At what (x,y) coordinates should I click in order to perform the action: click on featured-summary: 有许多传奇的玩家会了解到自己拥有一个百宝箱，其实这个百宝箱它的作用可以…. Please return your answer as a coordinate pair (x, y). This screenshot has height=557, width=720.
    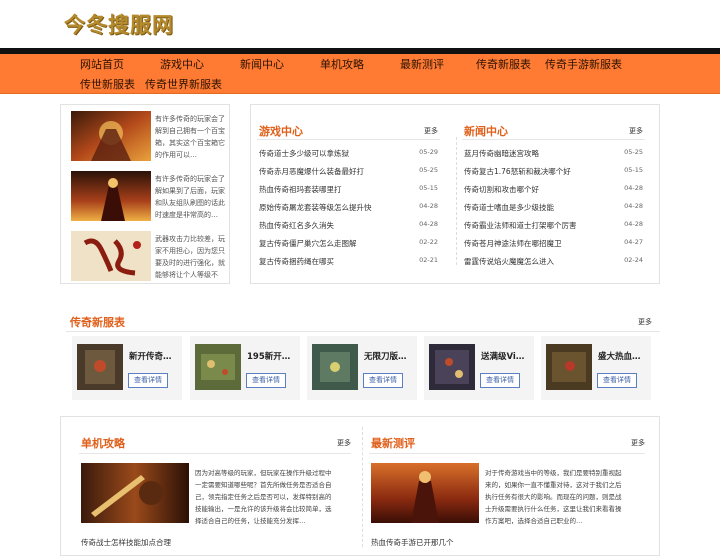
    Looking at the image, I should click on (191, 138).